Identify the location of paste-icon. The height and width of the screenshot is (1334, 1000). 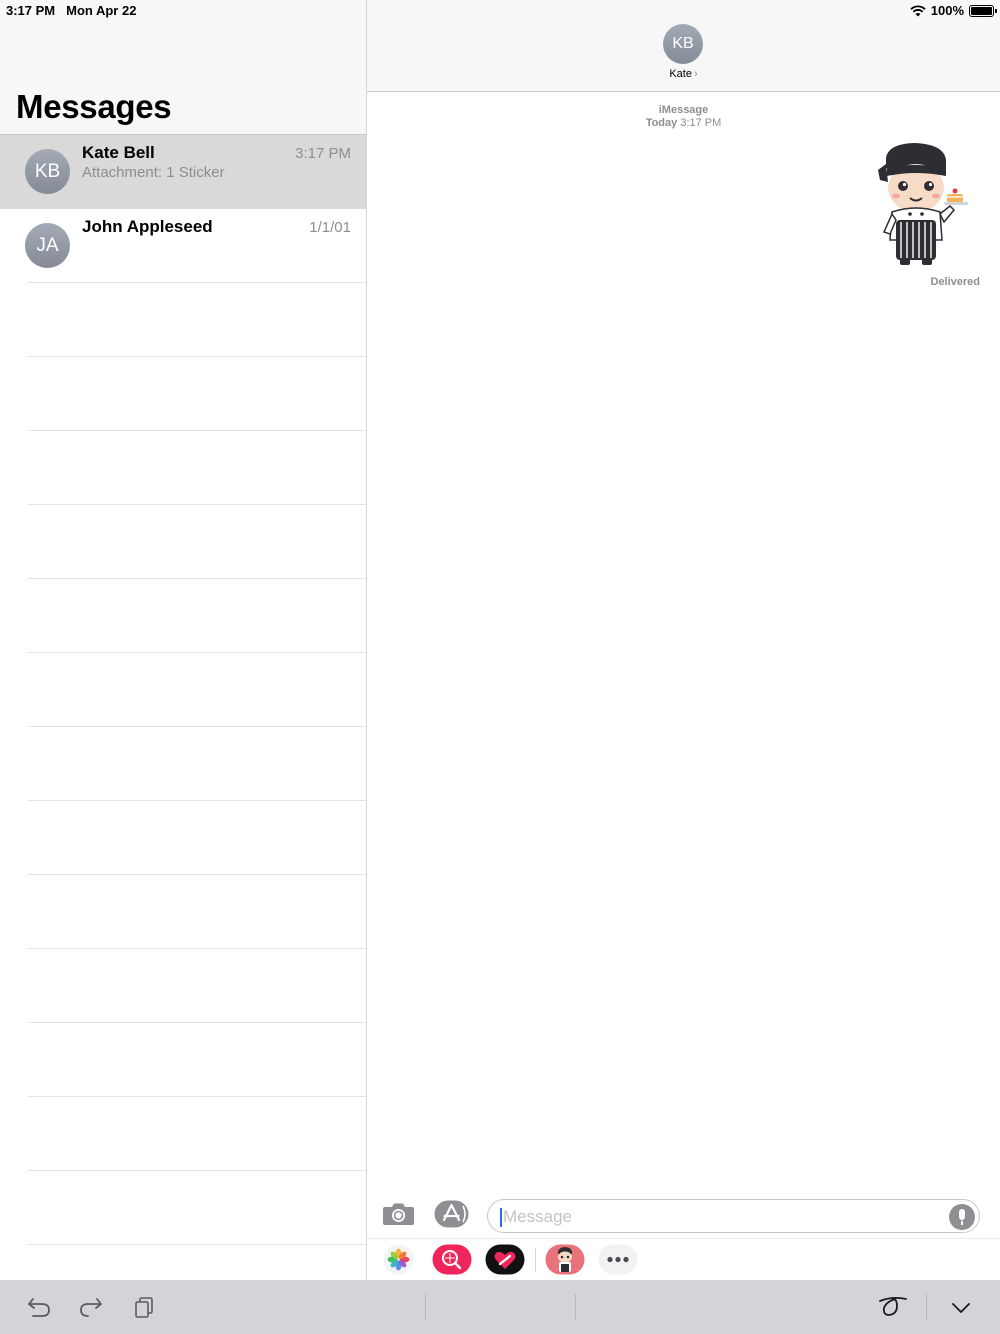
(144, 1307).